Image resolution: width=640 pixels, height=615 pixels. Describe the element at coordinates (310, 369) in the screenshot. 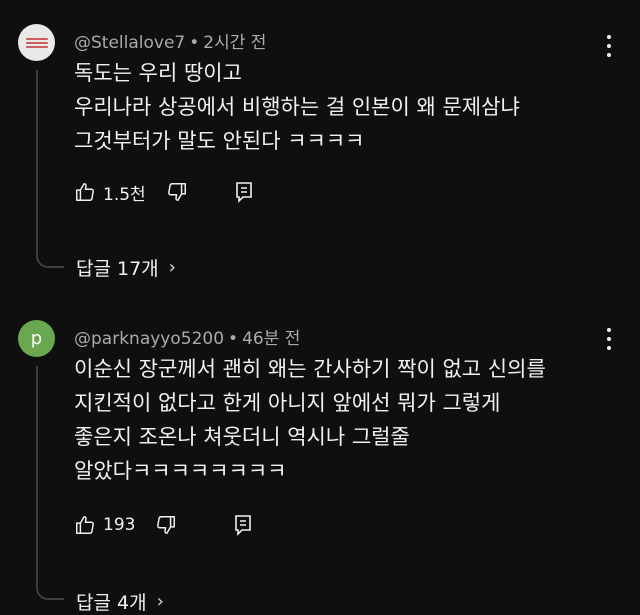

I see `comment-line: 이순신 장군께서 괜히 왜는 간사하기 짝이 없고 신의를` at that location.